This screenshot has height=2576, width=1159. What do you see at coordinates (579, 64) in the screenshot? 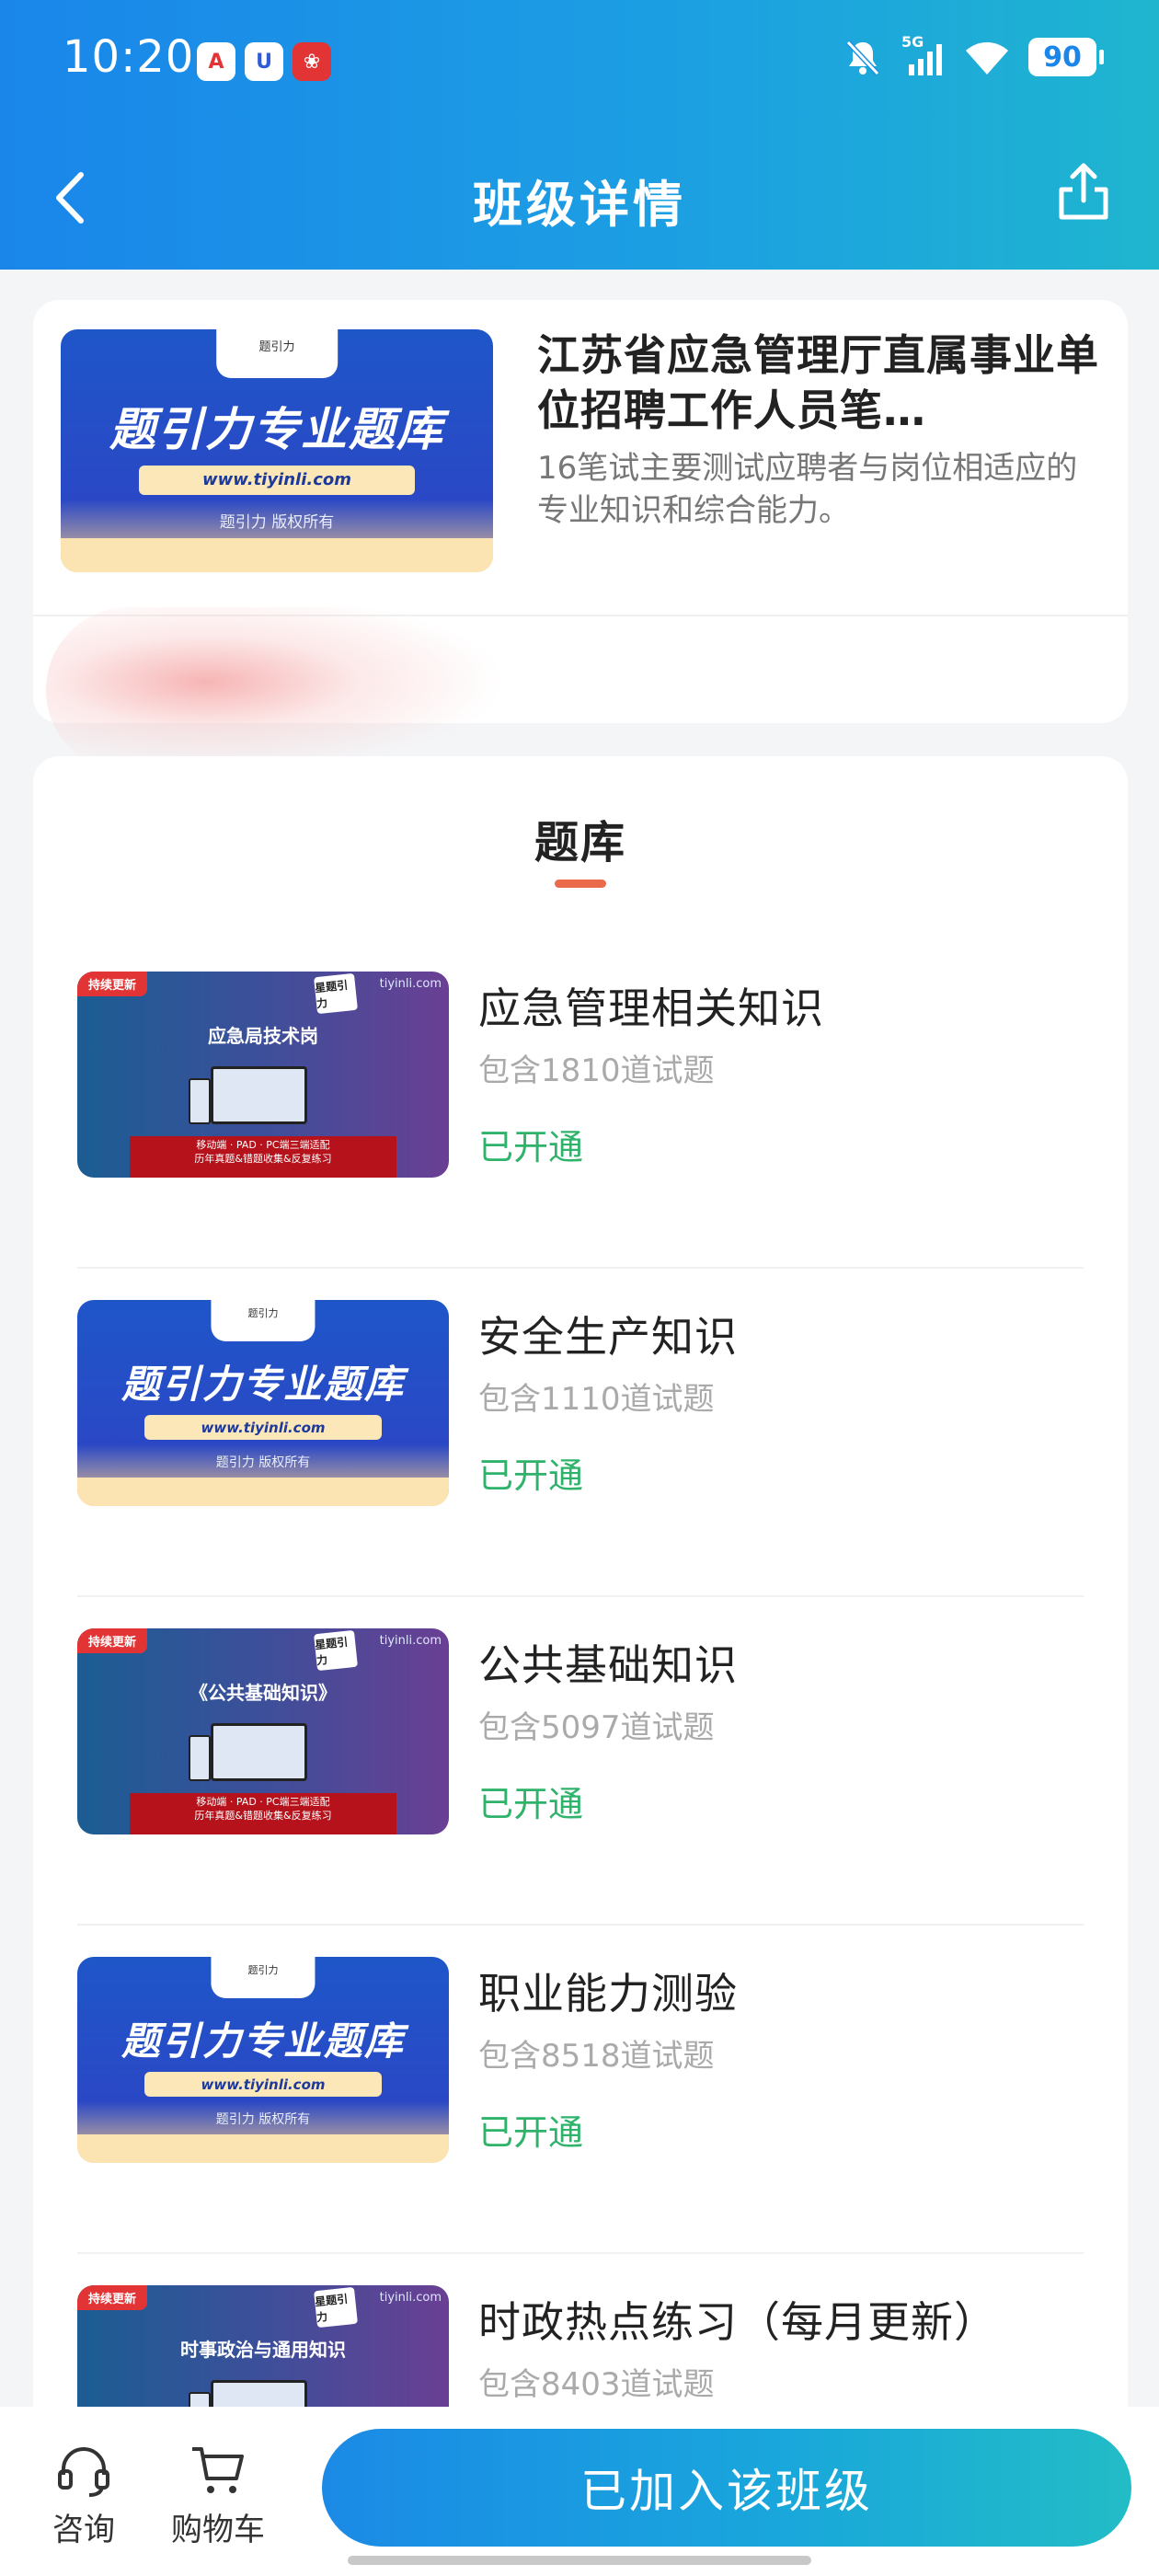
I see `status-bar: 10:20 A U ❀ 5G 90` at bounding box center [579, 64].